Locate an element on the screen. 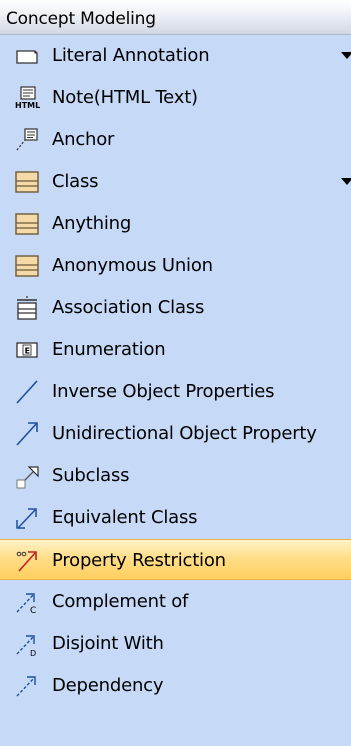  tool-note-html-text: HTML Note(HTML Text) is located at coordinates (175, 97).